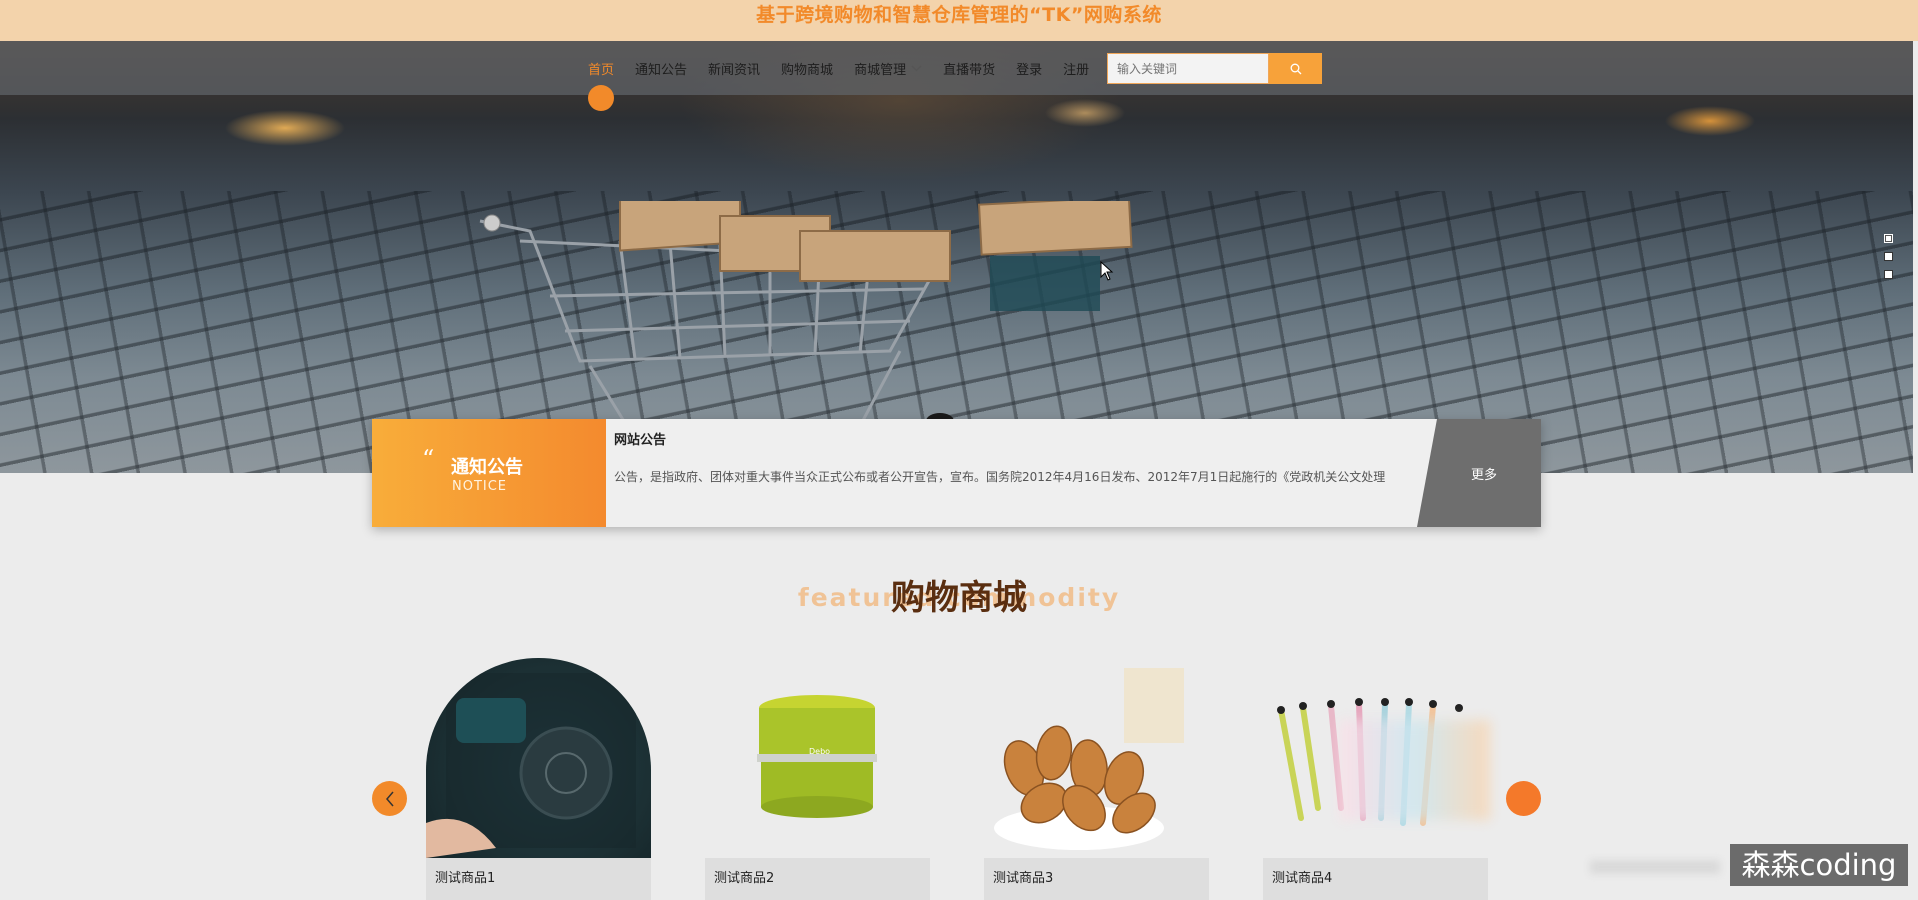 This screenshot has width=1918, height=900. What do you see at coordinates (1096, 879) in the screenshot?
I see `product-name: 测试商品3` at bounding box center [1096, 879].